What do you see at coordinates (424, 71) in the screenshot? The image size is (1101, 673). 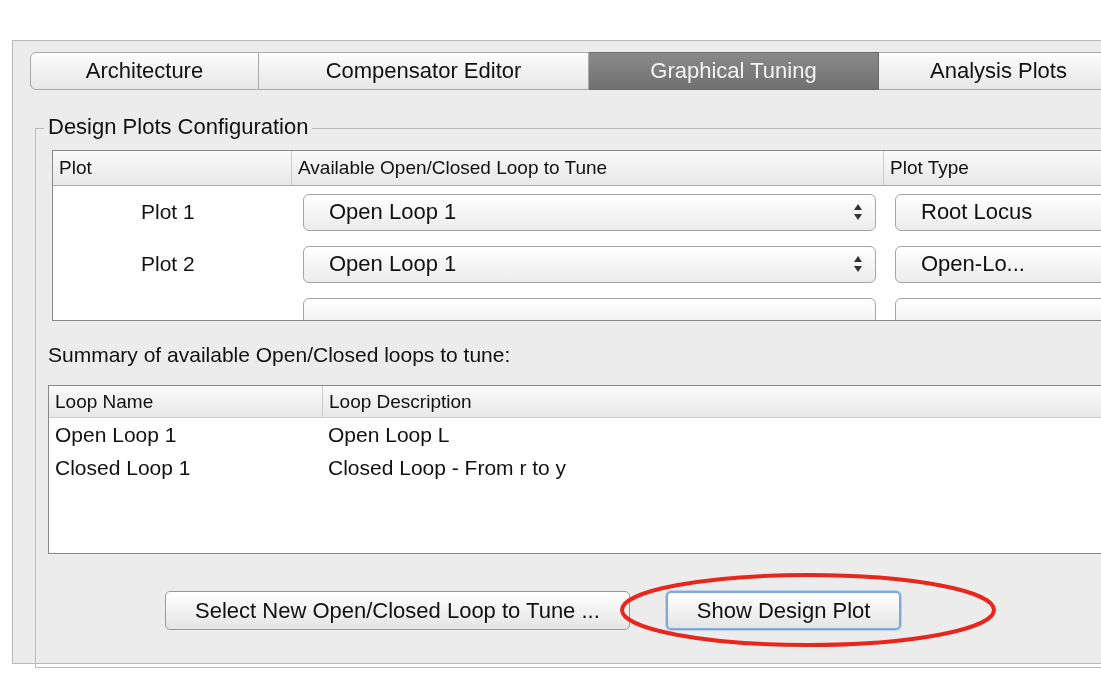 I see `tab: Compensator Editor` at bounding box center [424, 71].